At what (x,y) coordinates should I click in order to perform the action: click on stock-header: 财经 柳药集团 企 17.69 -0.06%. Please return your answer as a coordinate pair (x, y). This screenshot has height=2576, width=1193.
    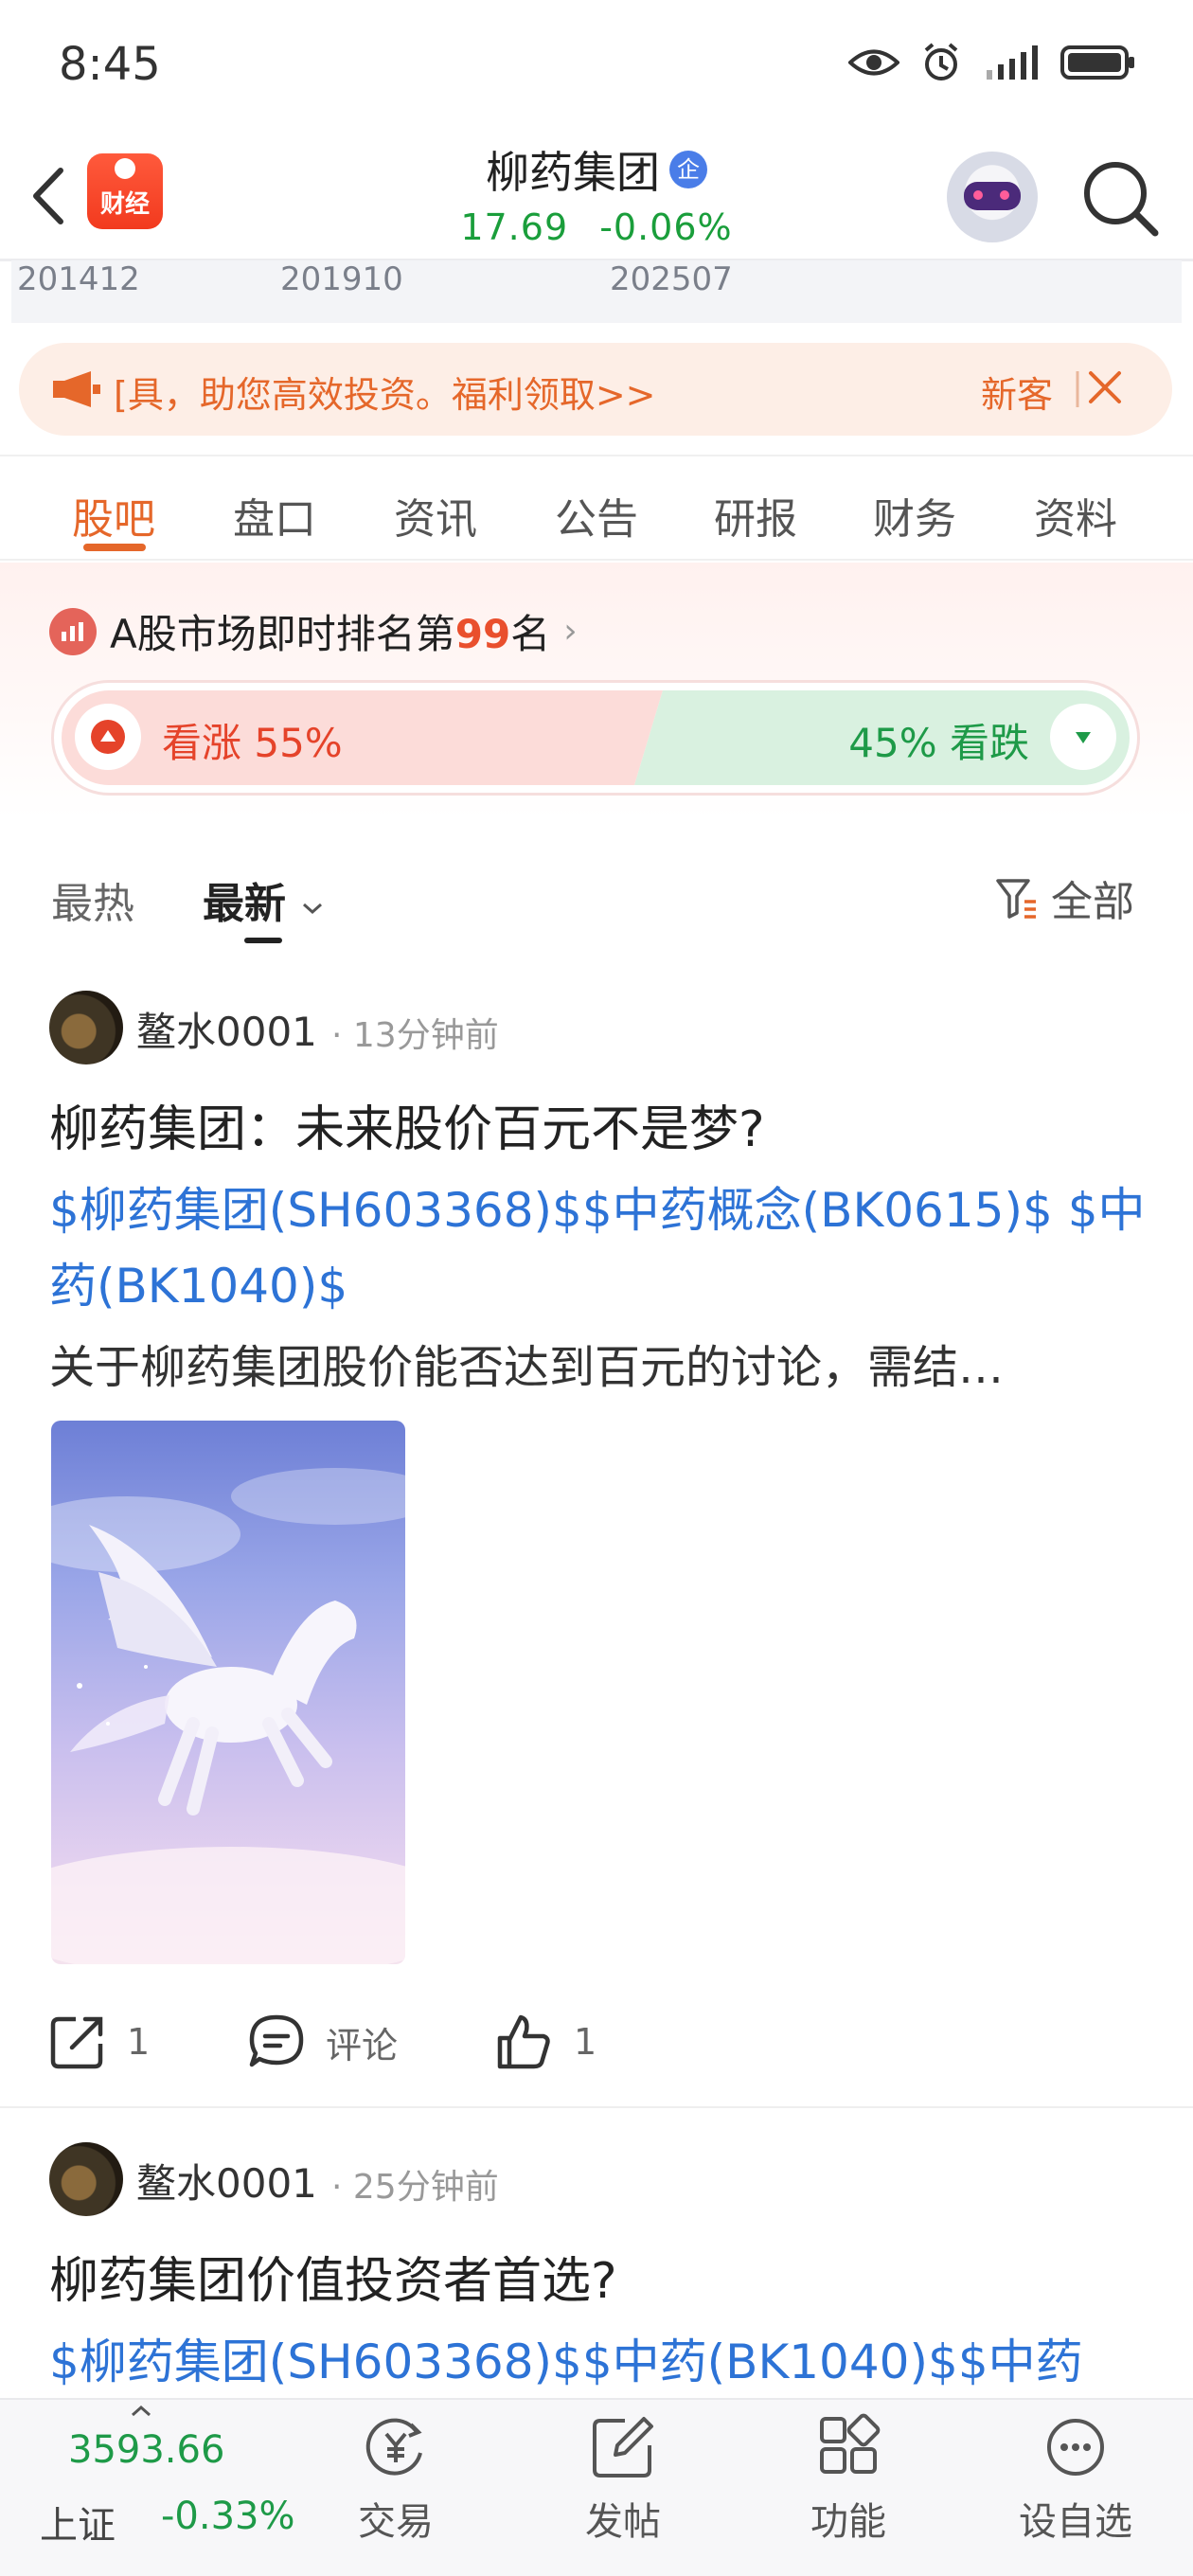
    Looking at the image, I should click on (596, 196).